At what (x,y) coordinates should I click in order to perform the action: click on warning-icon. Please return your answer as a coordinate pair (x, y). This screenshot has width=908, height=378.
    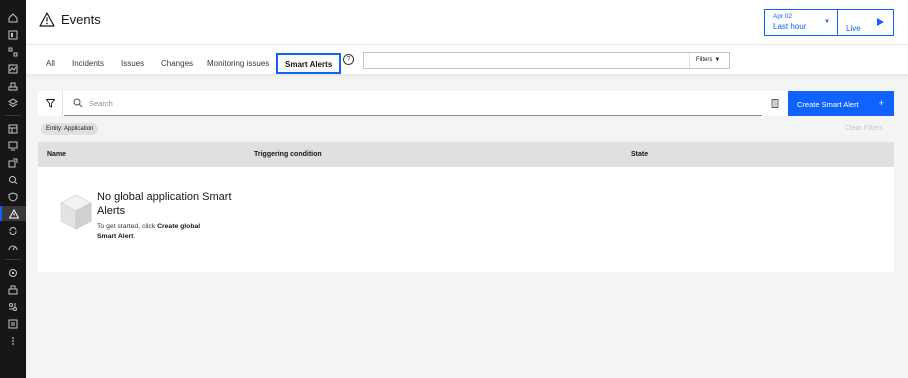
    Looking at the image, I should click on (47, 19).